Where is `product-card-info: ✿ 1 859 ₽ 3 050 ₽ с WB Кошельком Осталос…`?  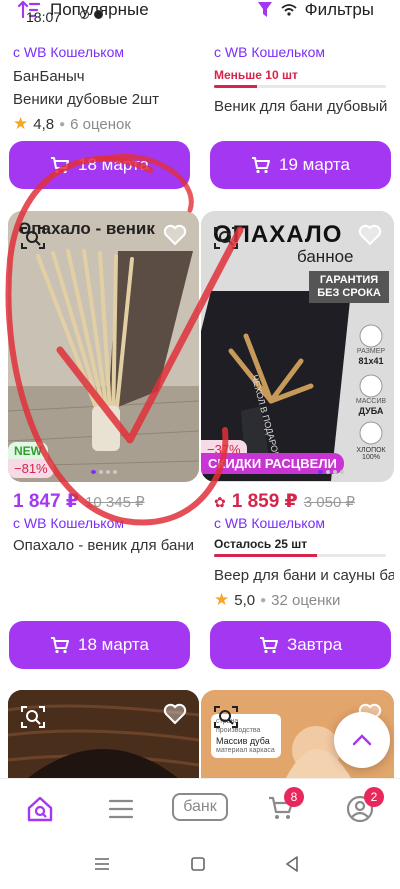 product-card-info: ✿ 1 859 ₽ 3 050 ₽ с WB Кошельком Осталос… is located at coordinates (307, 550).